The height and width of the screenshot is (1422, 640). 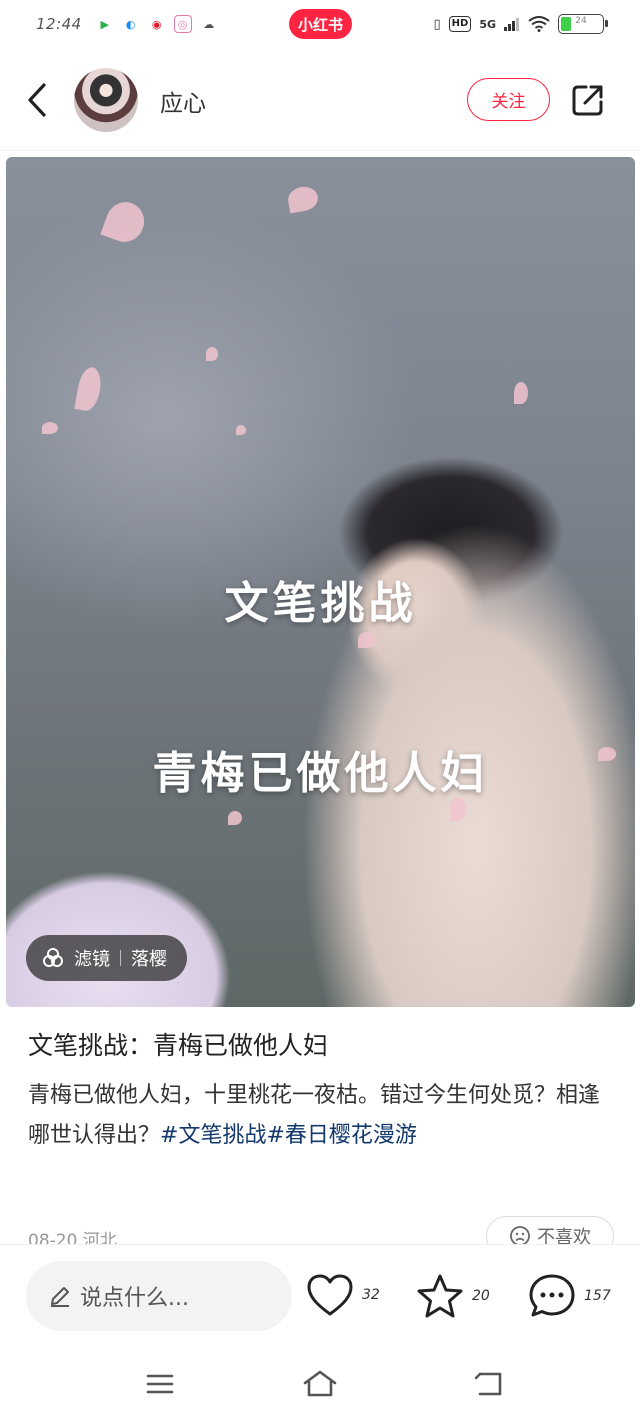 I want to click on filter-badge: 滤镜 落樱, so click(x=106, y=958).